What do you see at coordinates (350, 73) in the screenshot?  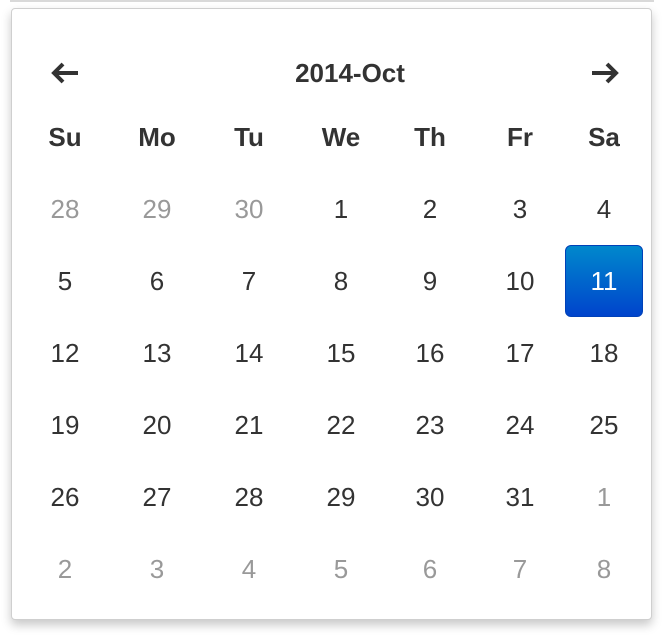 I see `month-title: 2014-Oct` at bounding box center [350, 73].